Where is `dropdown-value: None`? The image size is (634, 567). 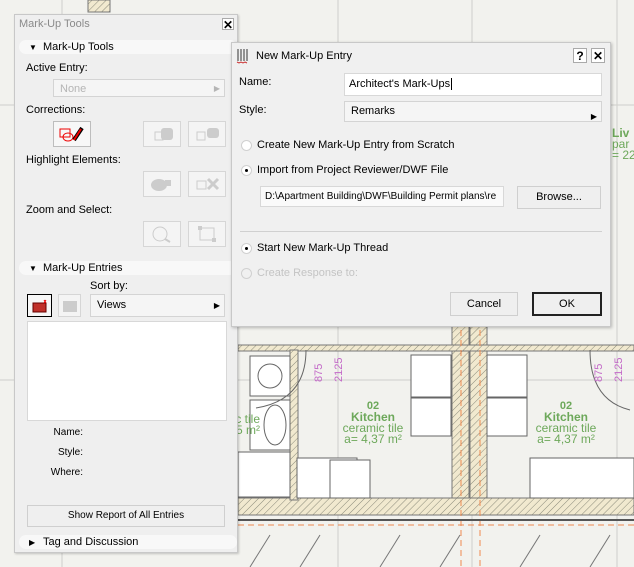
dropdown-value: None is located at coordinates (73, 89).